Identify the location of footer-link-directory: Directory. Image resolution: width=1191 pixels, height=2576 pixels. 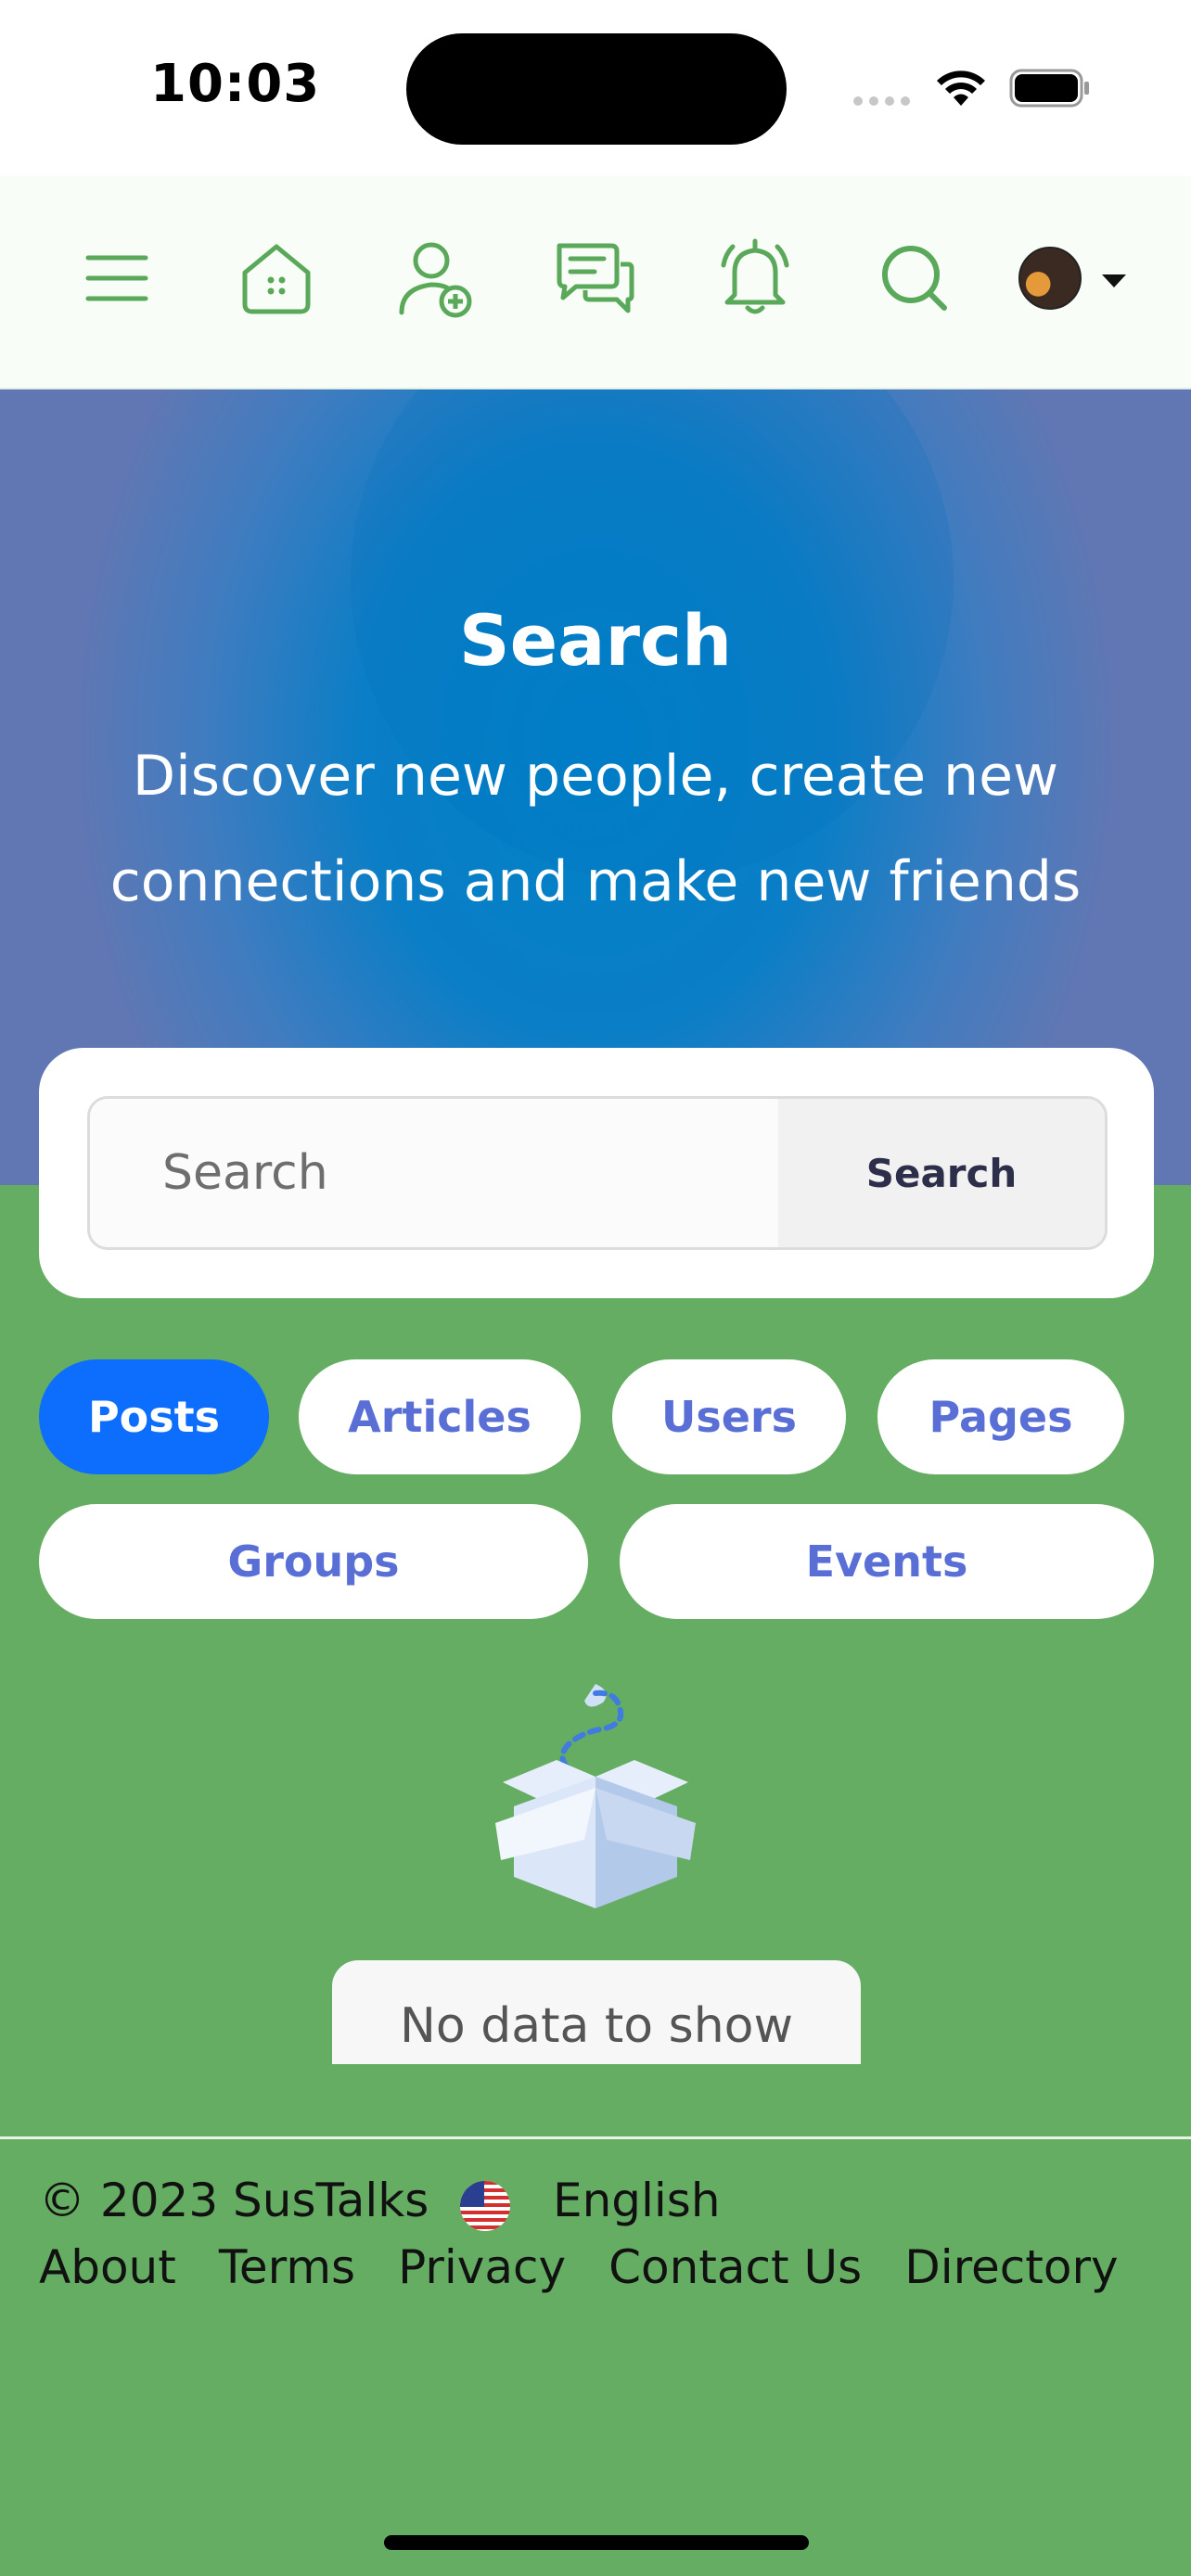
(1011, 2267).